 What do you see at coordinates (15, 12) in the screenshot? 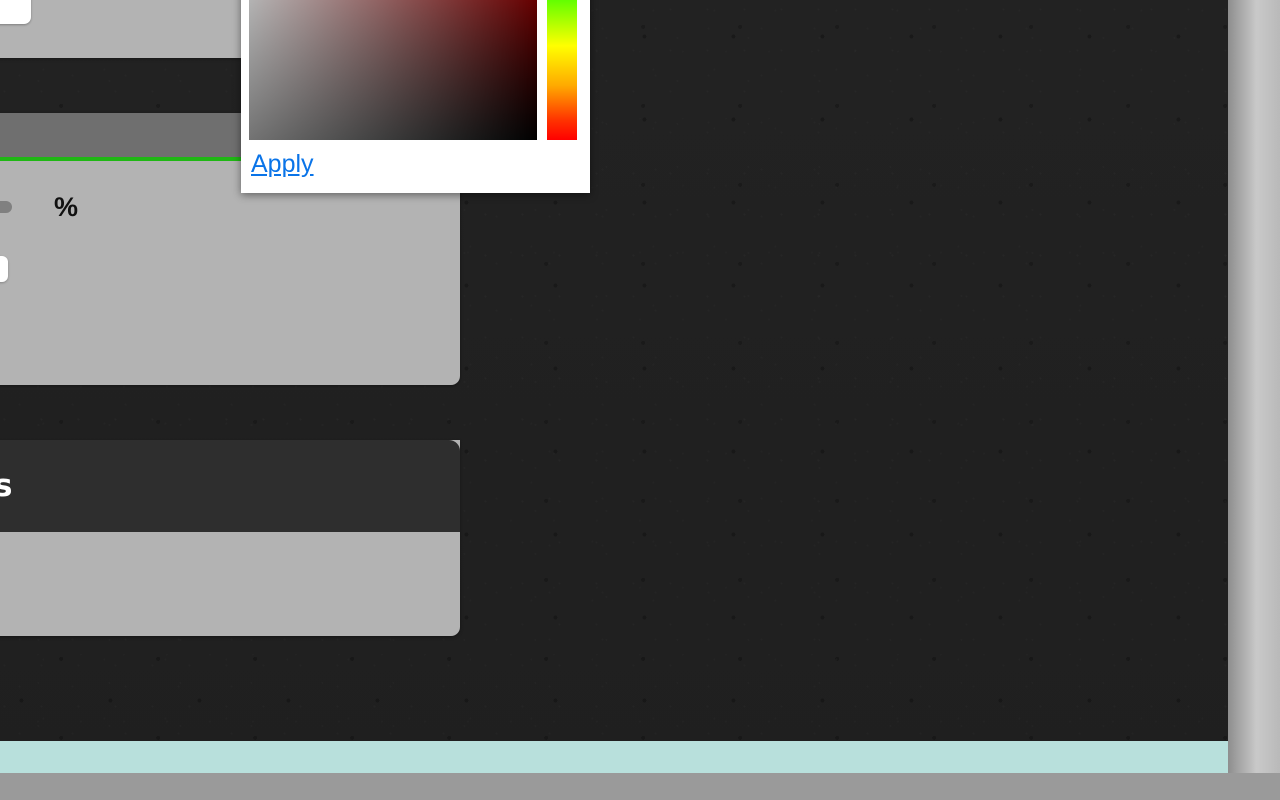
I see `border-style-select: Dashed` at bounding box center [15, 12].